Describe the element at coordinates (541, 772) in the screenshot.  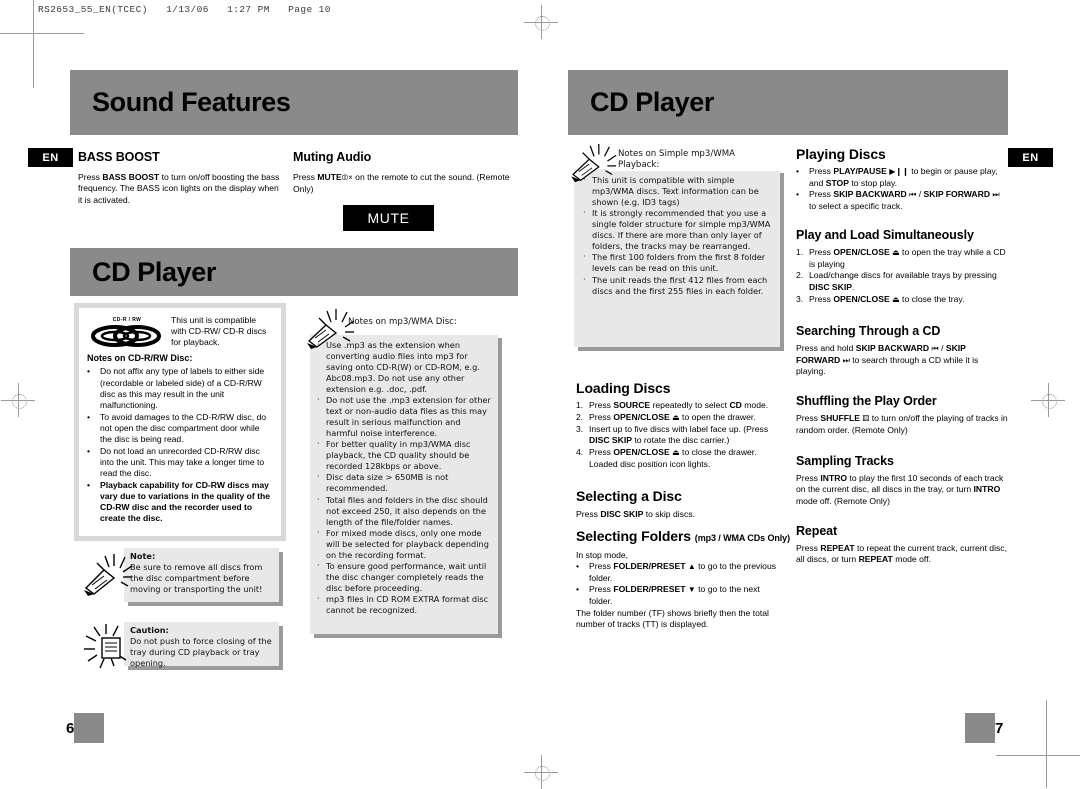
I see `registration-mark-bottom` at that location.